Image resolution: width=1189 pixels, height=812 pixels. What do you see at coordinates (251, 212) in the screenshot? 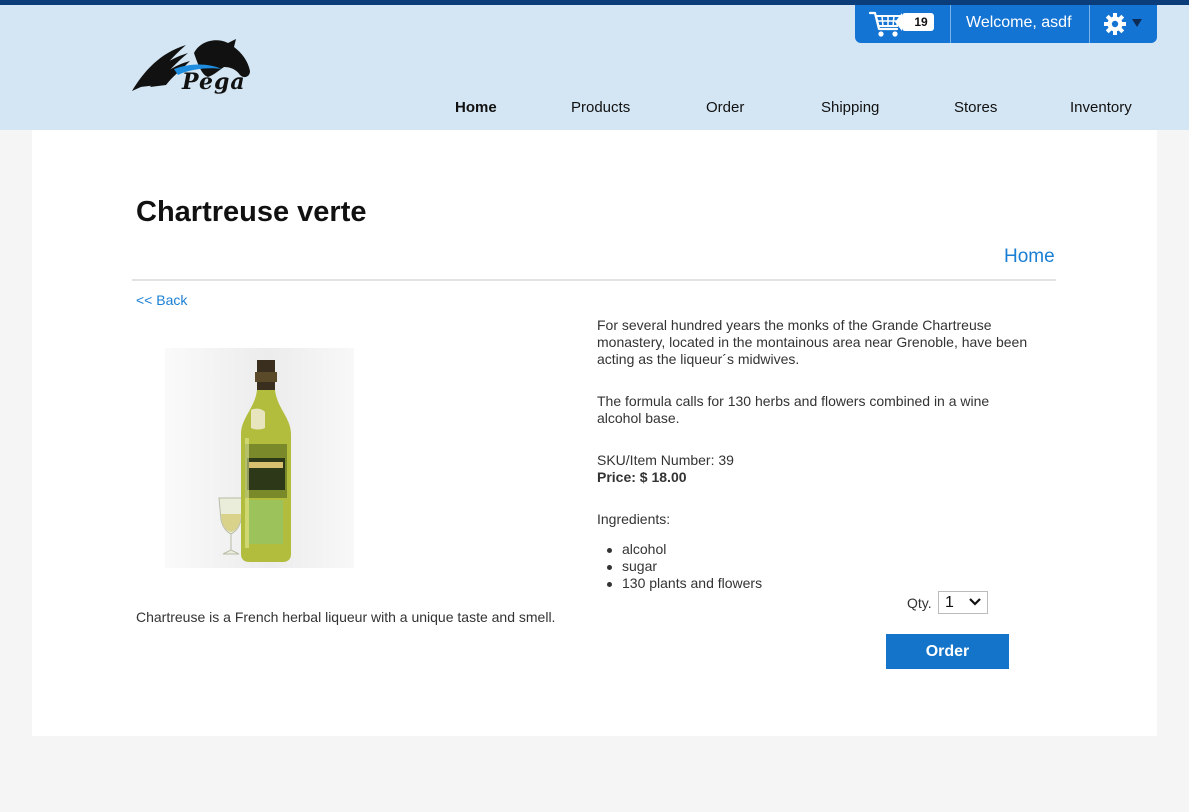
I see `page-title: Chartreuse verte` at bounding box center [251, 212].